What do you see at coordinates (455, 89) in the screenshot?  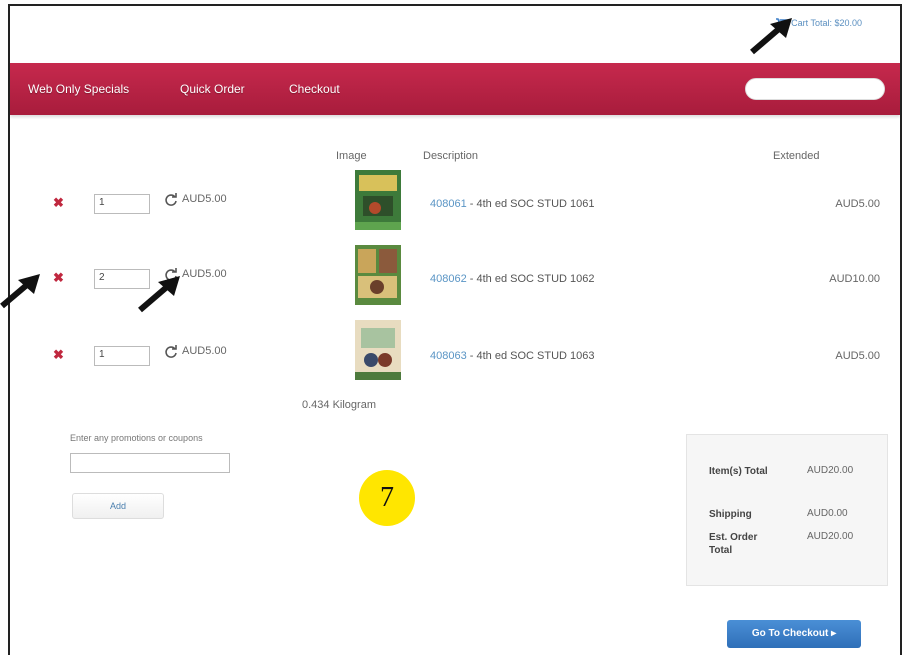 I see `main-navbar: Web Only Specials Quick Order Checkout` at bounding box center [455, 89].